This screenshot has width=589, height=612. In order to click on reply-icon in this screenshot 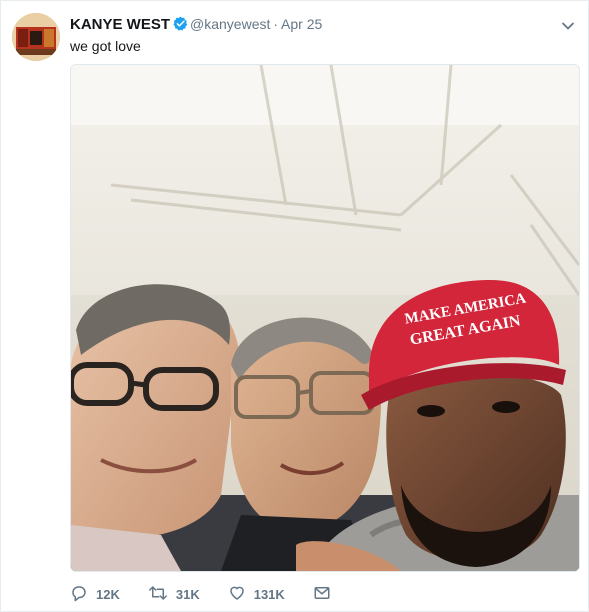, I will do `click(83, 594)`.